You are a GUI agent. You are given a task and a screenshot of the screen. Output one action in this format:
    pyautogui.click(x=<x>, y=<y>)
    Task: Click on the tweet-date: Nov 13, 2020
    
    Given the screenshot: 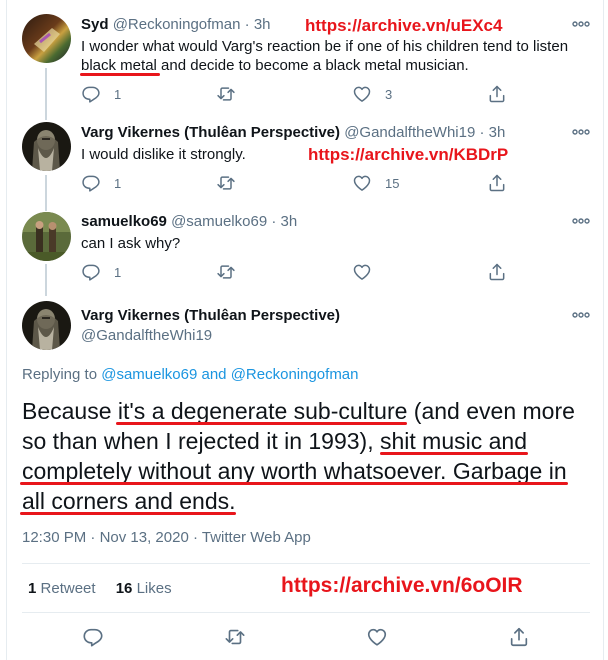 What is the action you would take?
    pyautogui.click(x=144, y=537)
    